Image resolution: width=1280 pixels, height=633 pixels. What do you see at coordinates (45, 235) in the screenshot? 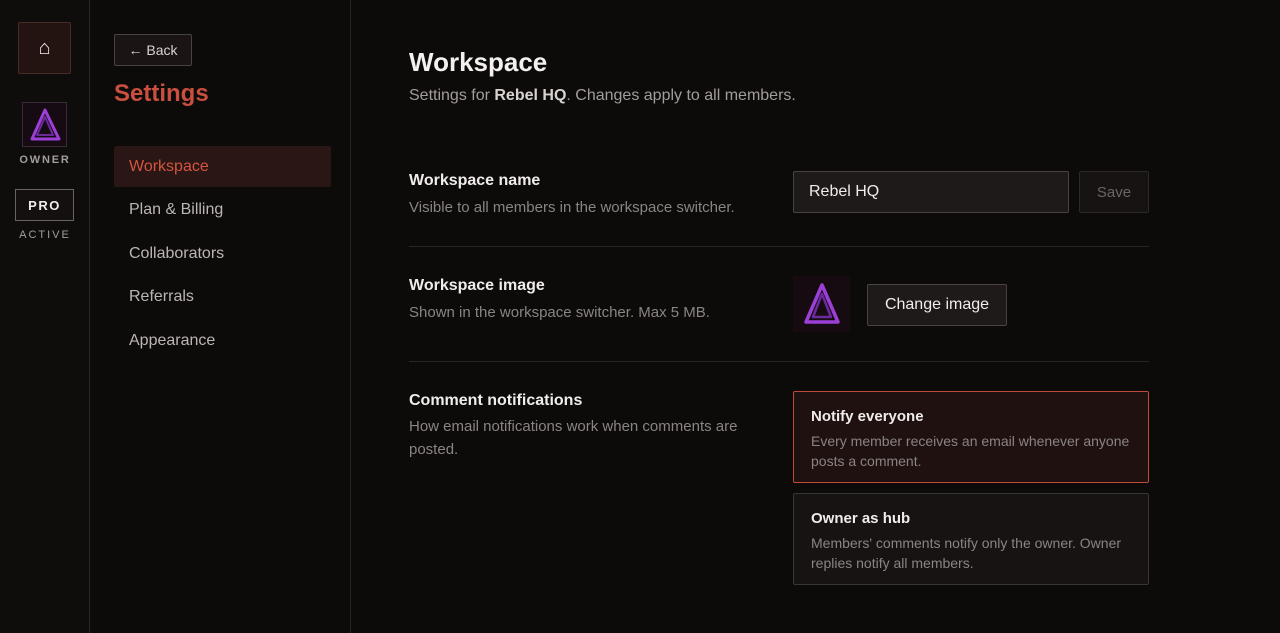
I see `plan-status: ACTIVE` at bounding box center [45, 235].